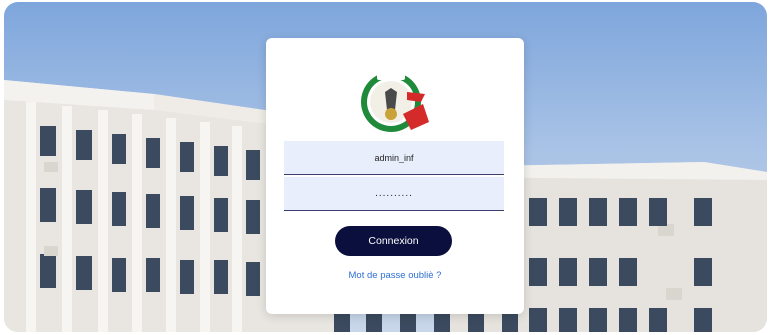 The height and width of the screenshot is (335, 771). I want to click on connexion-button: Connexion, so click(393, 241).